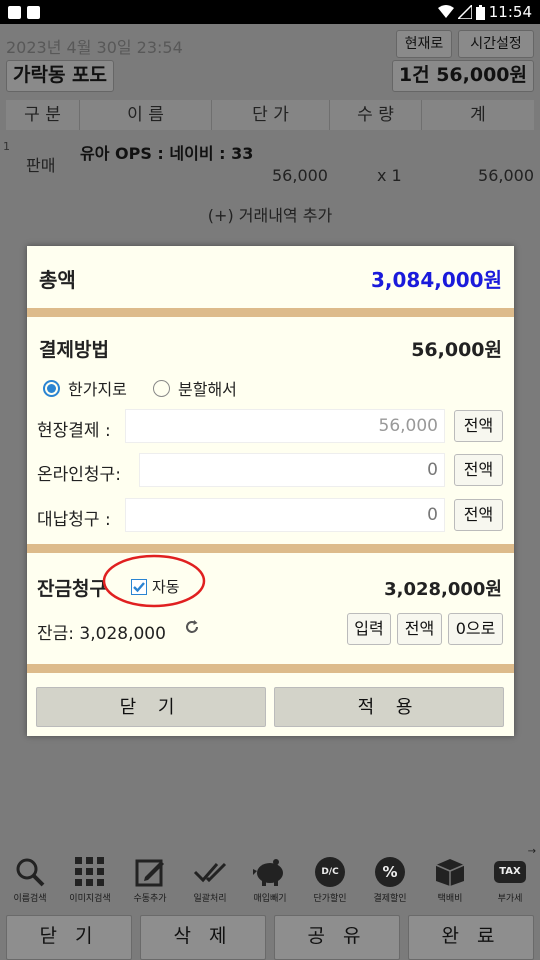  I want to click on proxy-billing-input: 0, so click(285, 515).